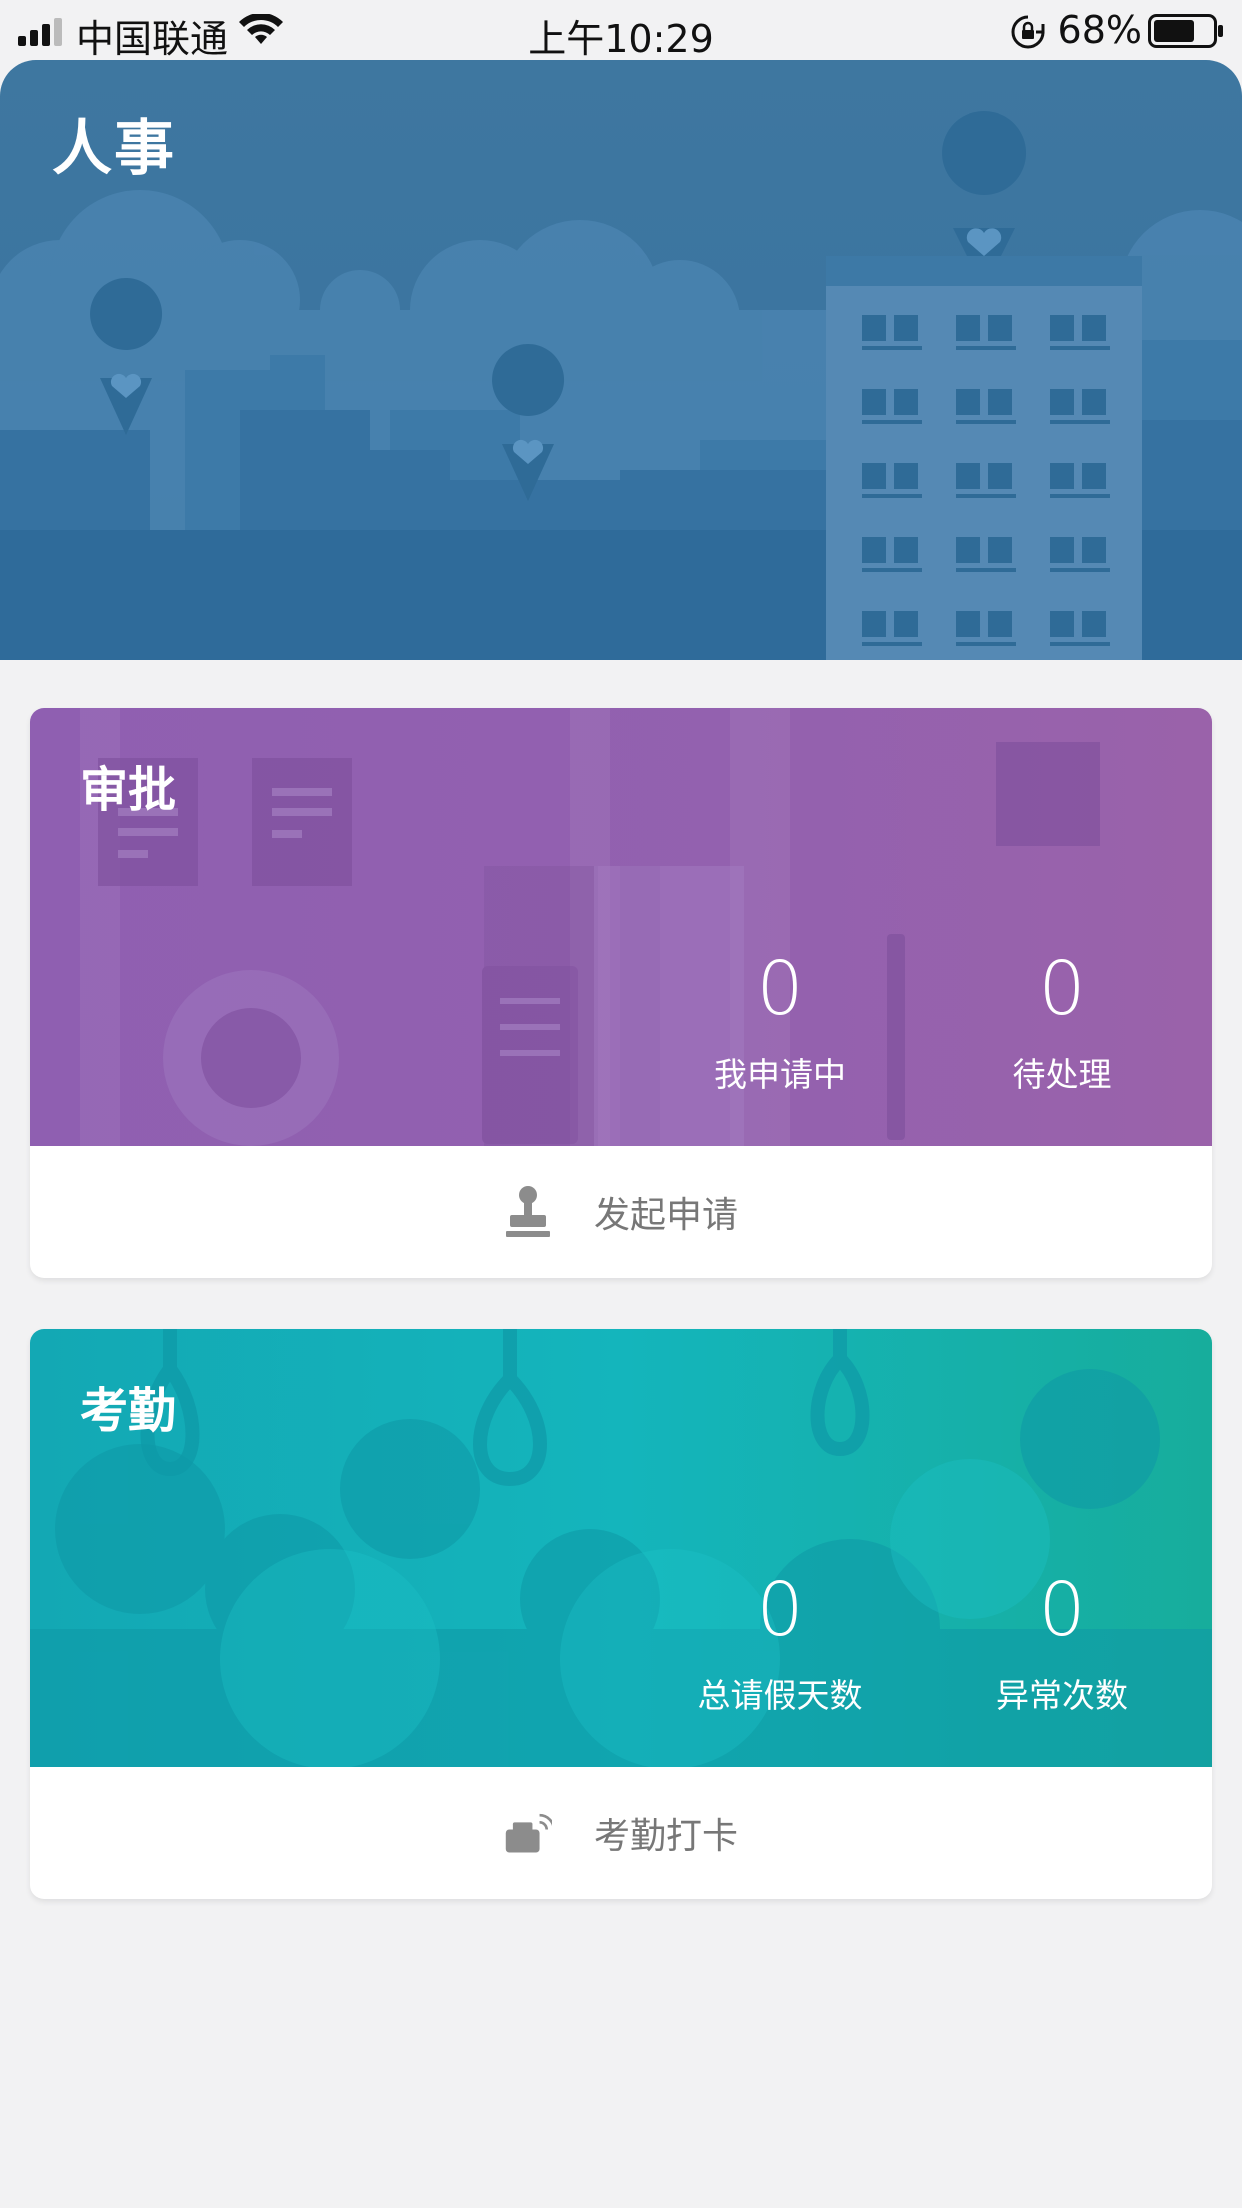 Image resolution: width=1242 pixels, height=2208 pixels. I want to click on my-pending-stat: 0 我申请中, so click(780, 1021).